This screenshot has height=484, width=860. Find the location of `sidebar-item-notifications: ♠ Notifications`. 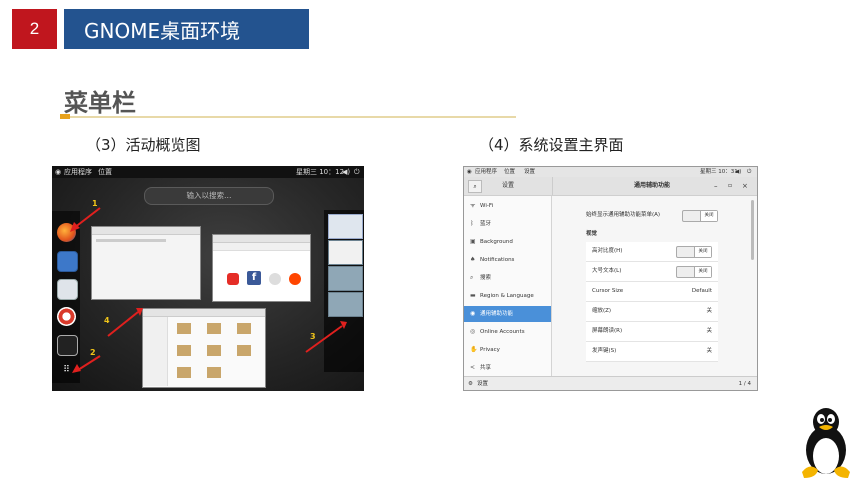

sidebar-item-notifications: ♠ Notifications is located at coordinates (507, 260).